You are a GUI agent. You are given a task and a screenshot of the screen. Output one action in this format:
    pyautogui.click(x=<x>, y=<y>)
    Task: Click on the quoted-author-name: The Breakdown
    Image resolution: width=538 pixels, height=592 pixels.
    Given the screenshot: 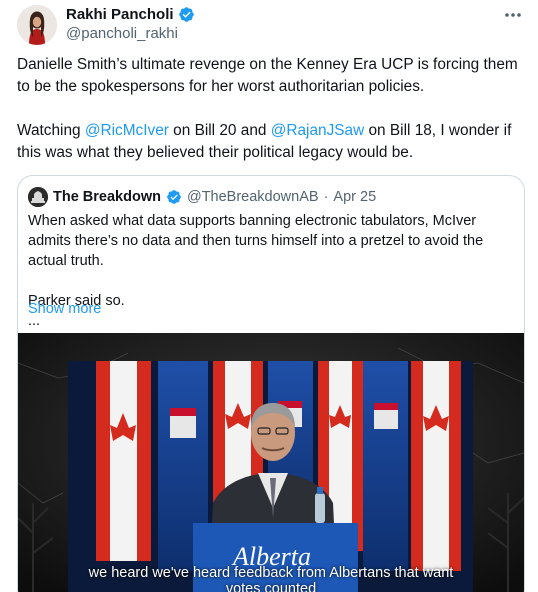 What is the action you would take?
    pyautogui.click(x=107, y=197)
    